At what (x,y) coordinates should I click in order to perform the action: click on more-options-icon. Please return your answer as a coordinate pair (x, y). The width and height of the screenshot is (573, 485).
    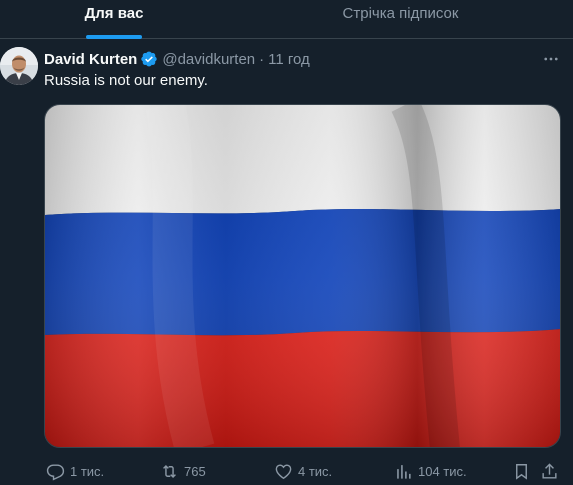
    Looking at the image, I should click on (551, 59).